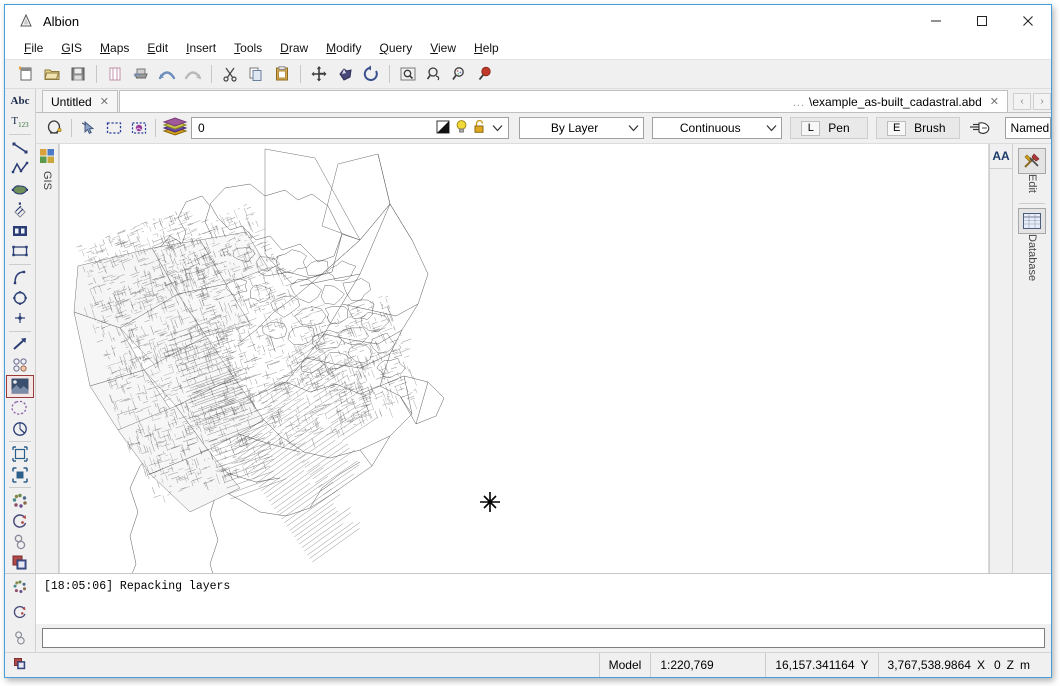  Describe the element at coordinates (167, 74) in the screenshot. I see `undo-icon` at that location.